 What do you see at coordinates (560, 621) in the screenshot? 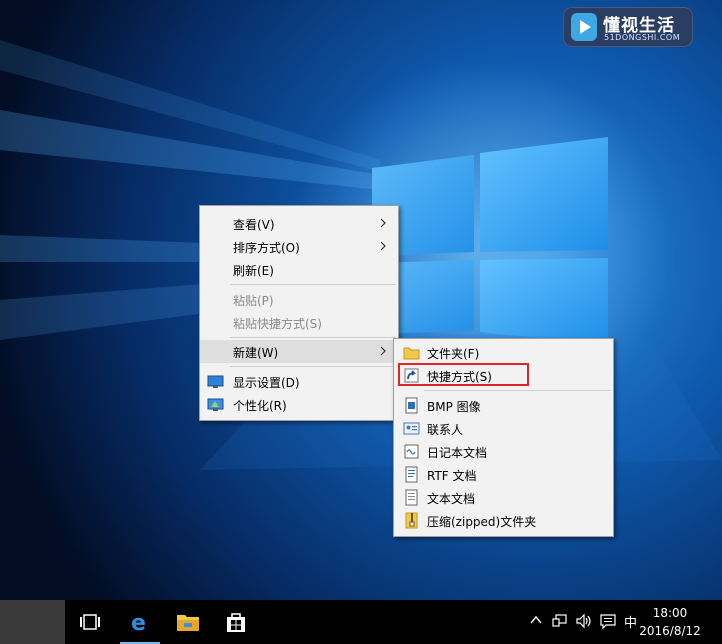
I see `network-icon` at bounding box center [560, 621].